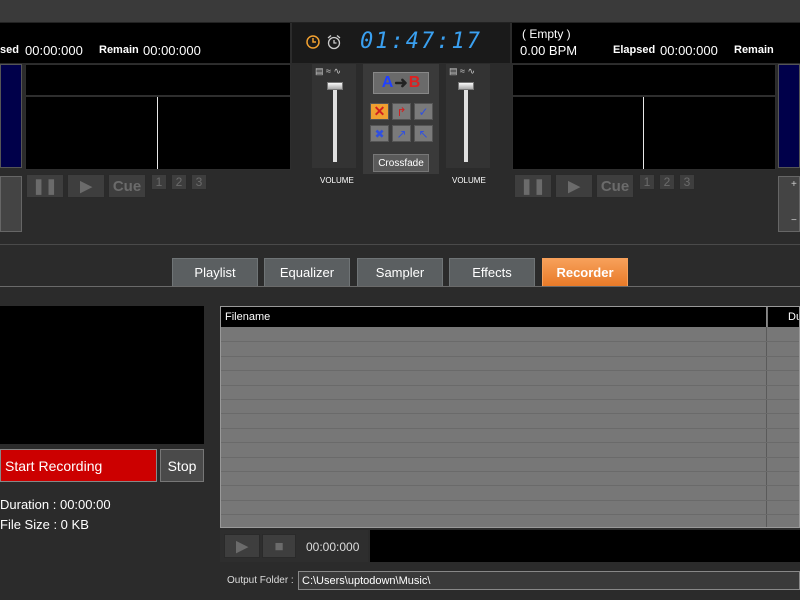  I want to click on output-folder-label: Output Folder :, so click(260, 580).